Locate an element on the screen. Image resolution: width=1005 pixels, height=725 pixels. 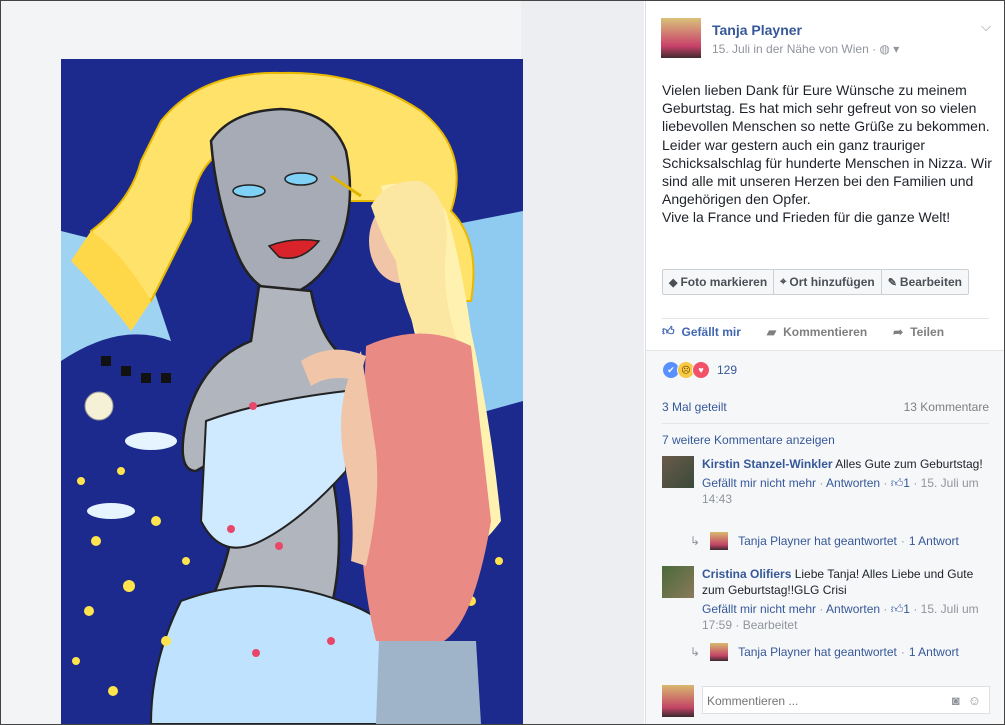
action-bar: 👍︎ Gefällt mir ▰ Kommentieren ➦ Teilen is located at coordinates (803, 331).